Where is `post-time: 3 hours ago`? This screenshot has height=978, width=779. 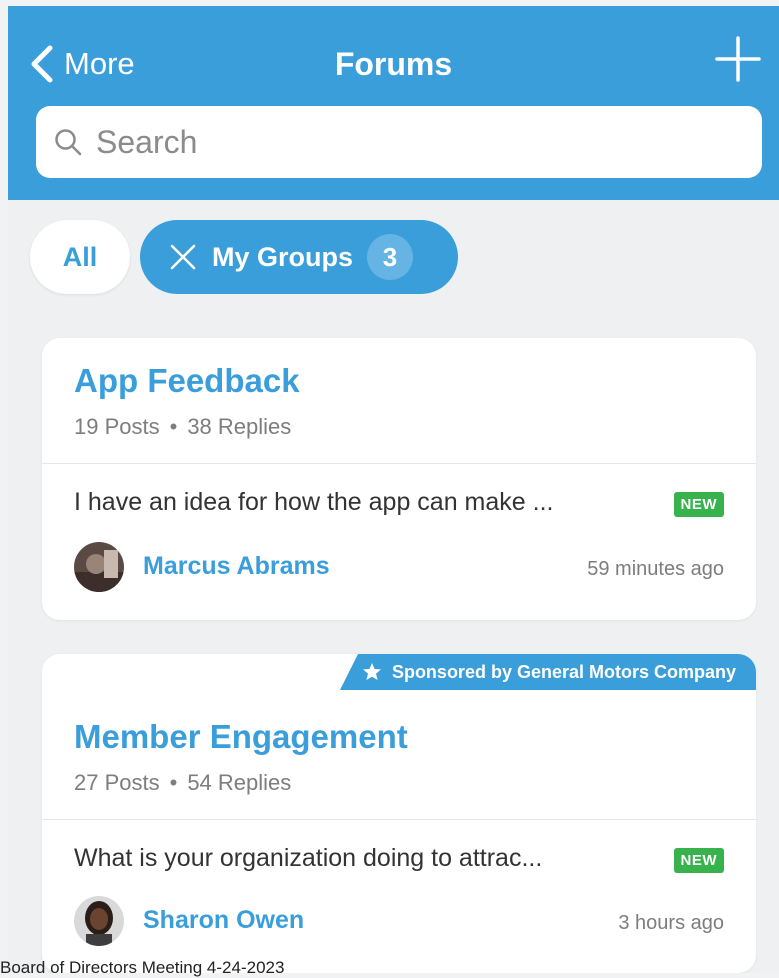 post-time: 3 hours ago is located at coordinates (671, 923).